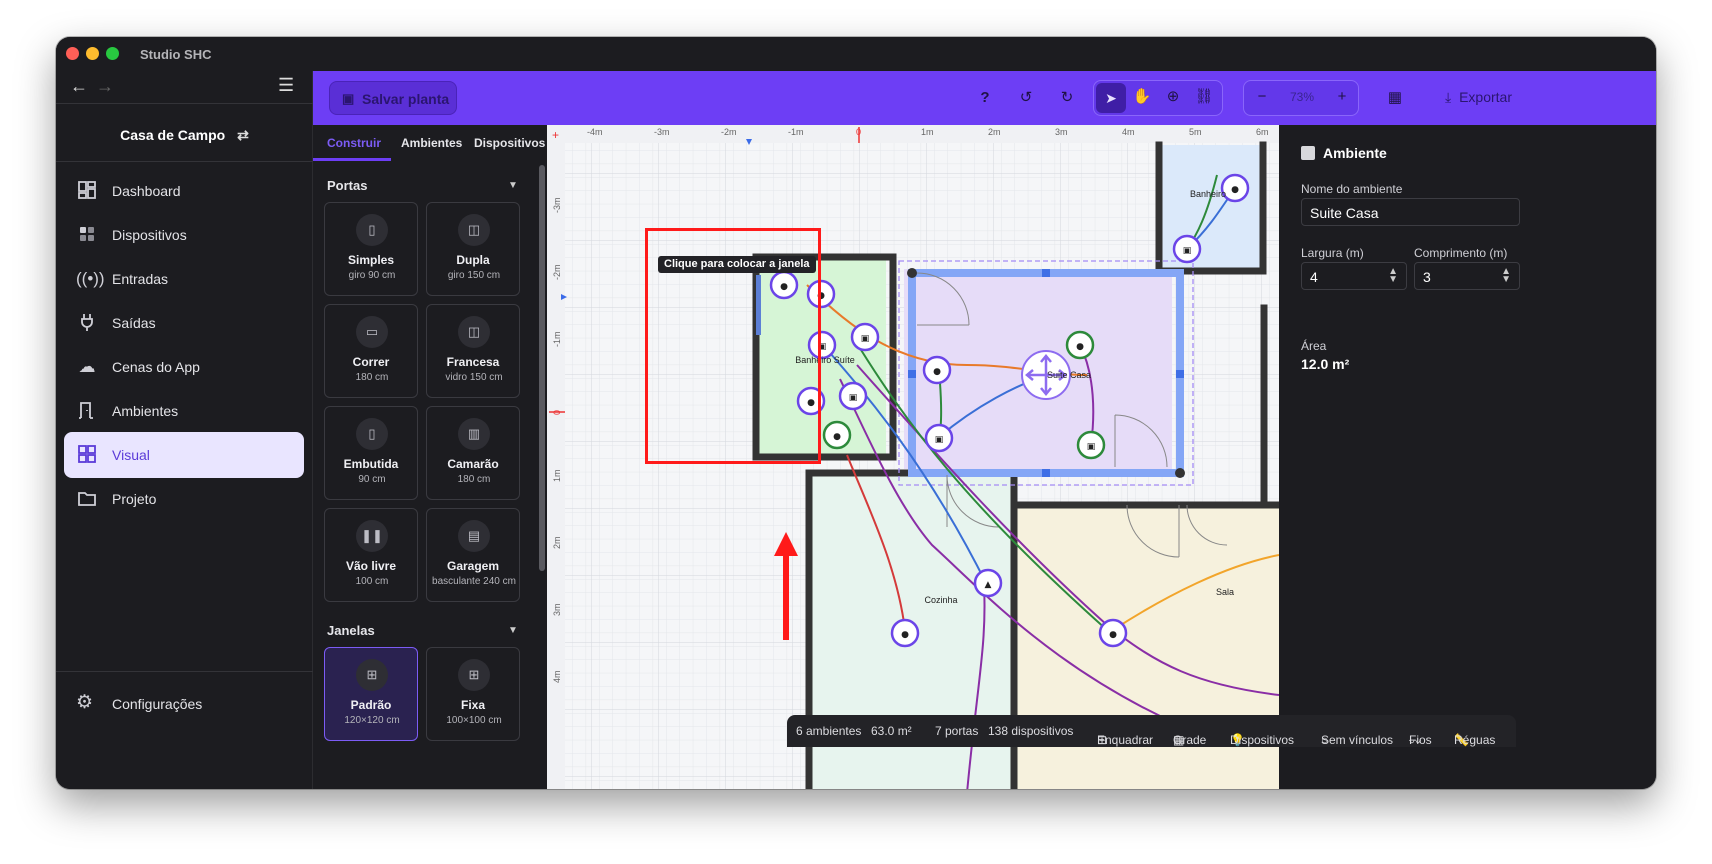 Image resolution: width=1712 pixels, height=864 pixels. Describe the element at coordinates (112, 53) in the screenshot. I see `maximize-window-button` at that location.